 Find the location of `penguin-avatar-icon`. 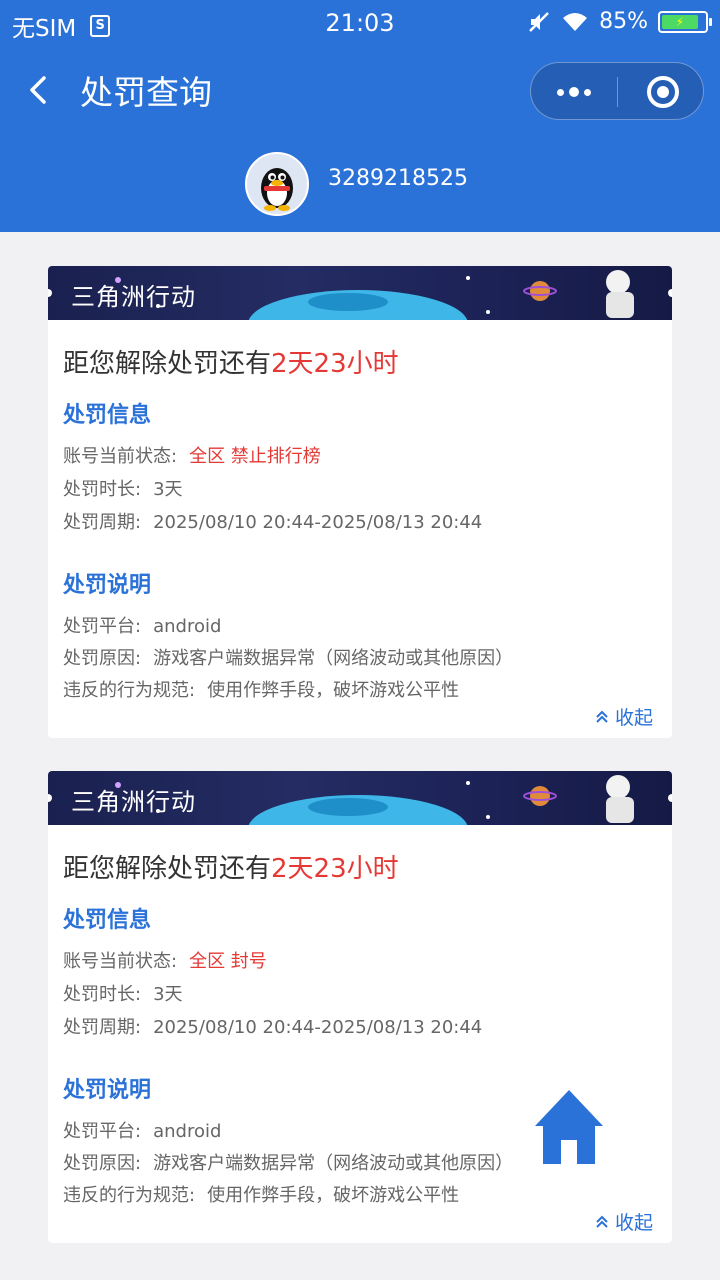

penguin-avatar-icon is located at coordinates (277, 189).